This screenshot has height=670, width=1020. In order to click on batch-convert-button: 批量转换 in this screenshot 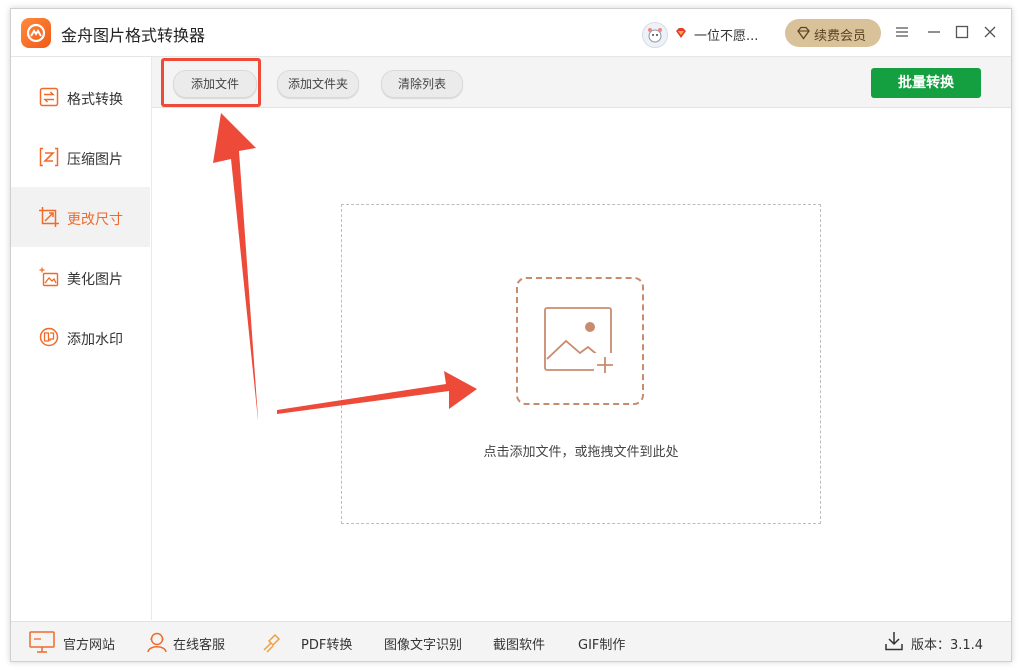, I will do `click(926, 83)`.